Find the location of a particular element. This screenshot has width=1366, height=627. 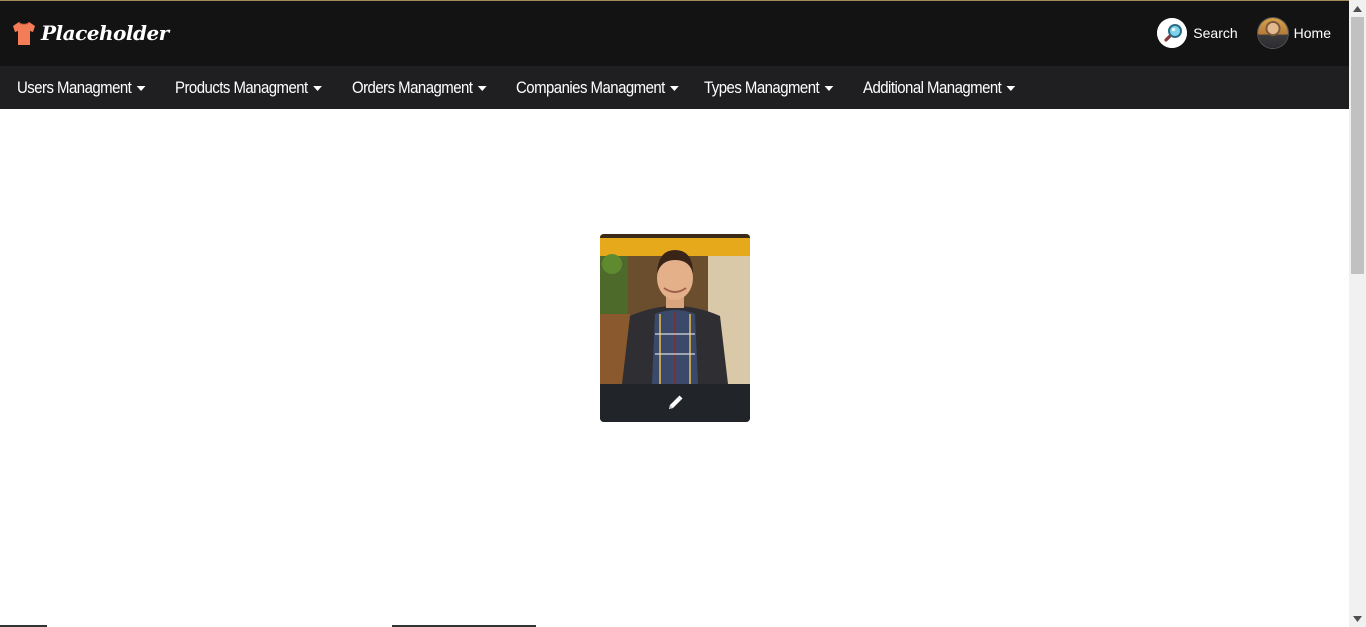

home-label: Home is located at coordinates (1312, 33).